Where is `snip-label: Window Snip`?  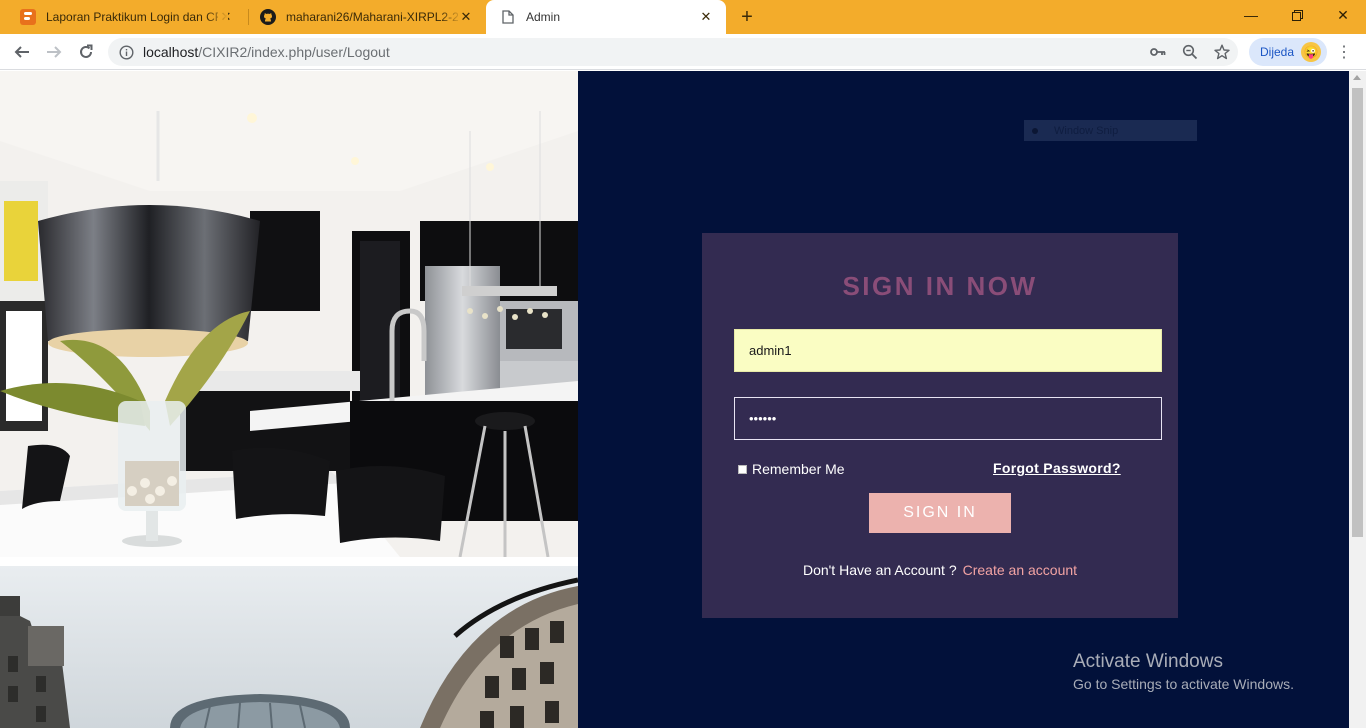 snip-label: Window Snip is located at coordinates (1086, 130).